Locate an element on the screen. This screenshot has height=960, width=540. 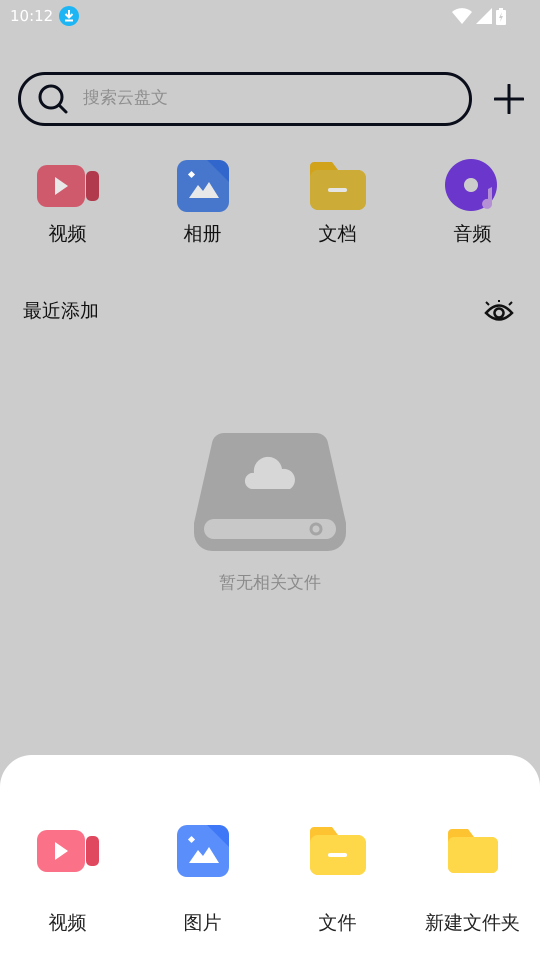
category-item: 视频 is located at coordinates (67, 203).